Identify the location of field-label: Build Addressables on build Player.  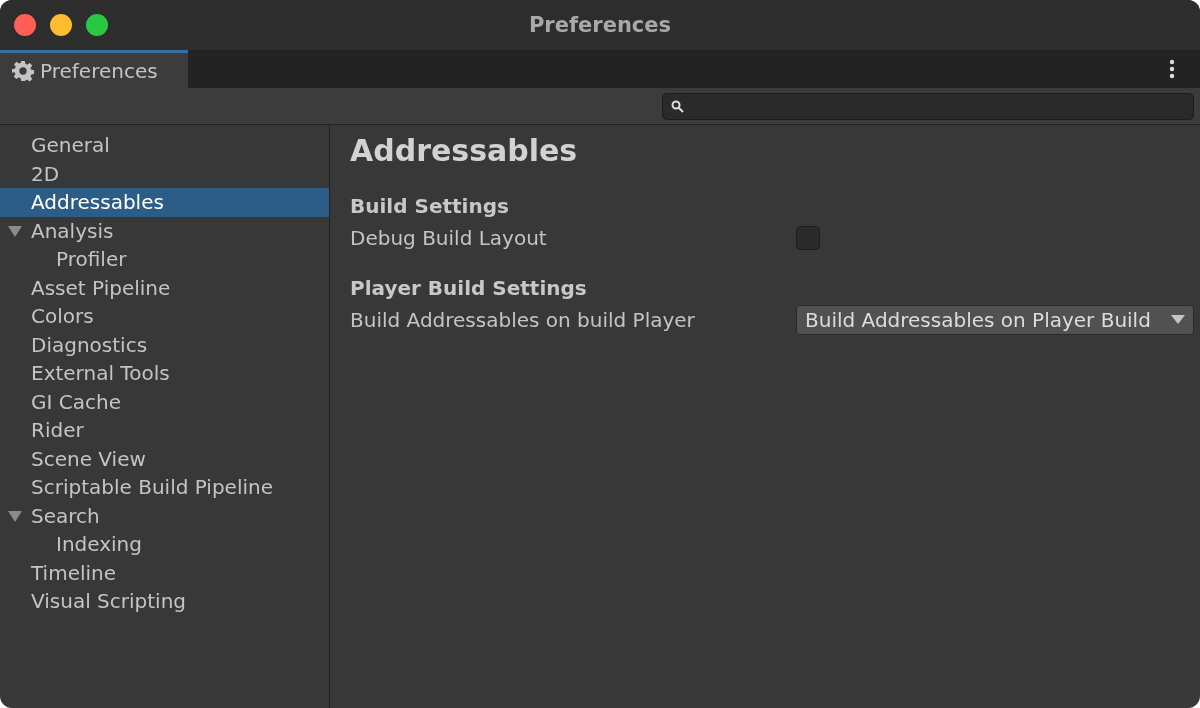
(523, 320).